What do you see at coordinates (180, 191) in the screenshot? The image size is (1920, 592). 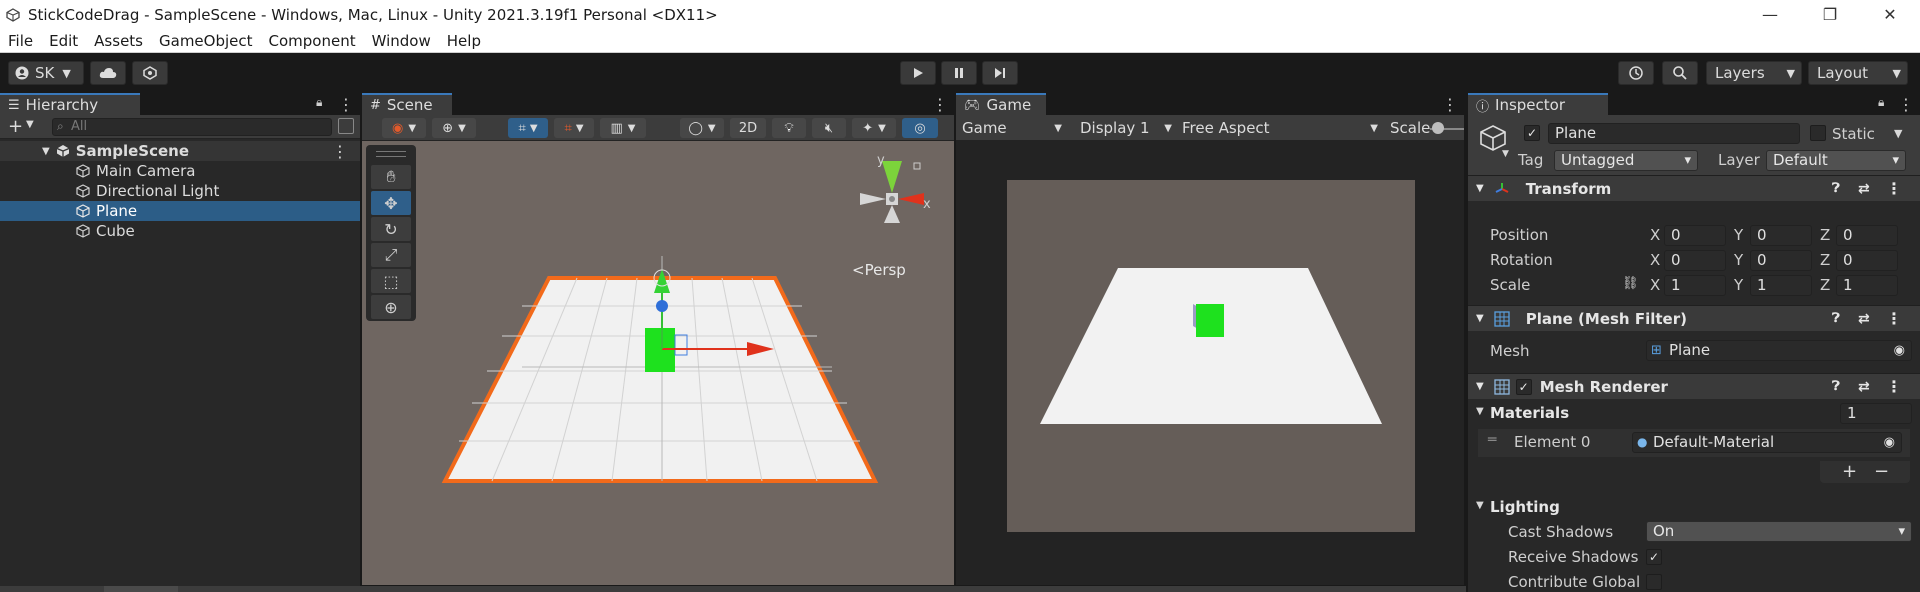 I see `list-item: Directional Light` at bounding box center [180, 191].